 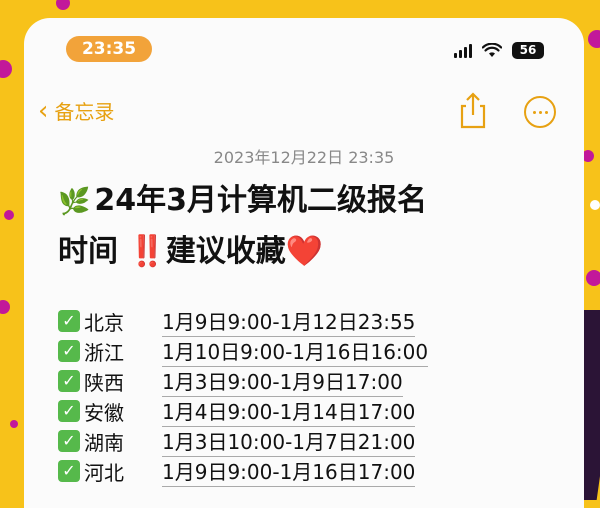 I want to click on share-icon, so click(x=473, y=110).